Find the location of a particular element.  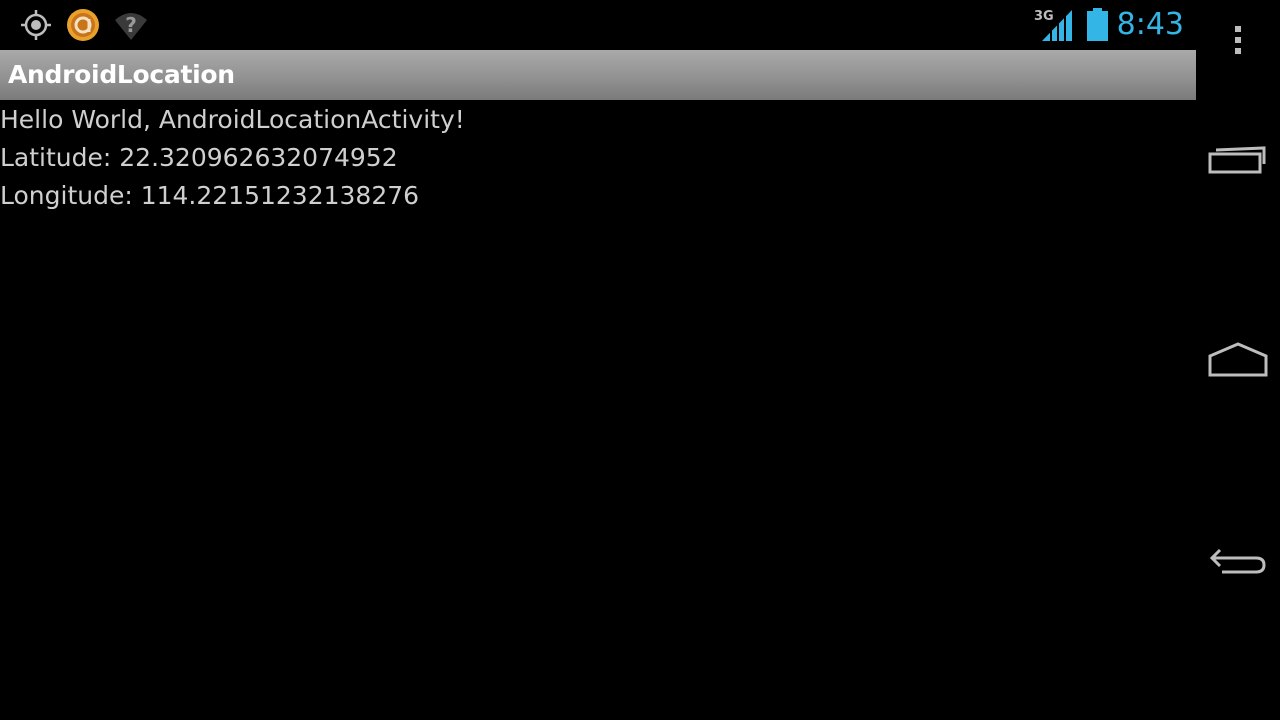

wifi-unknown-icon: ? is located at coordinates (131, 25).